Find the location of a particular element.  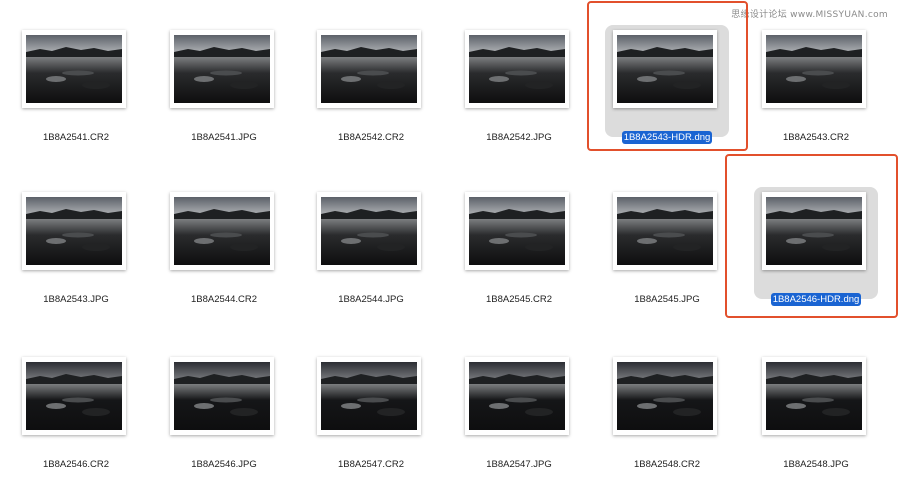

file-name-text: 1B8A2541.JPG is located at coordinates (224, 137).